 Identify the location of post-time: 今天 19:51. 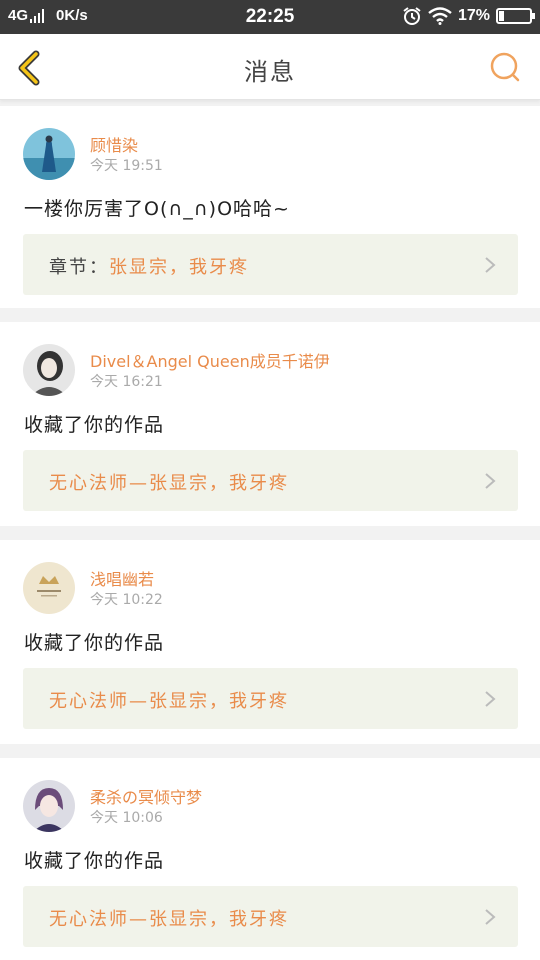
(126, 166).